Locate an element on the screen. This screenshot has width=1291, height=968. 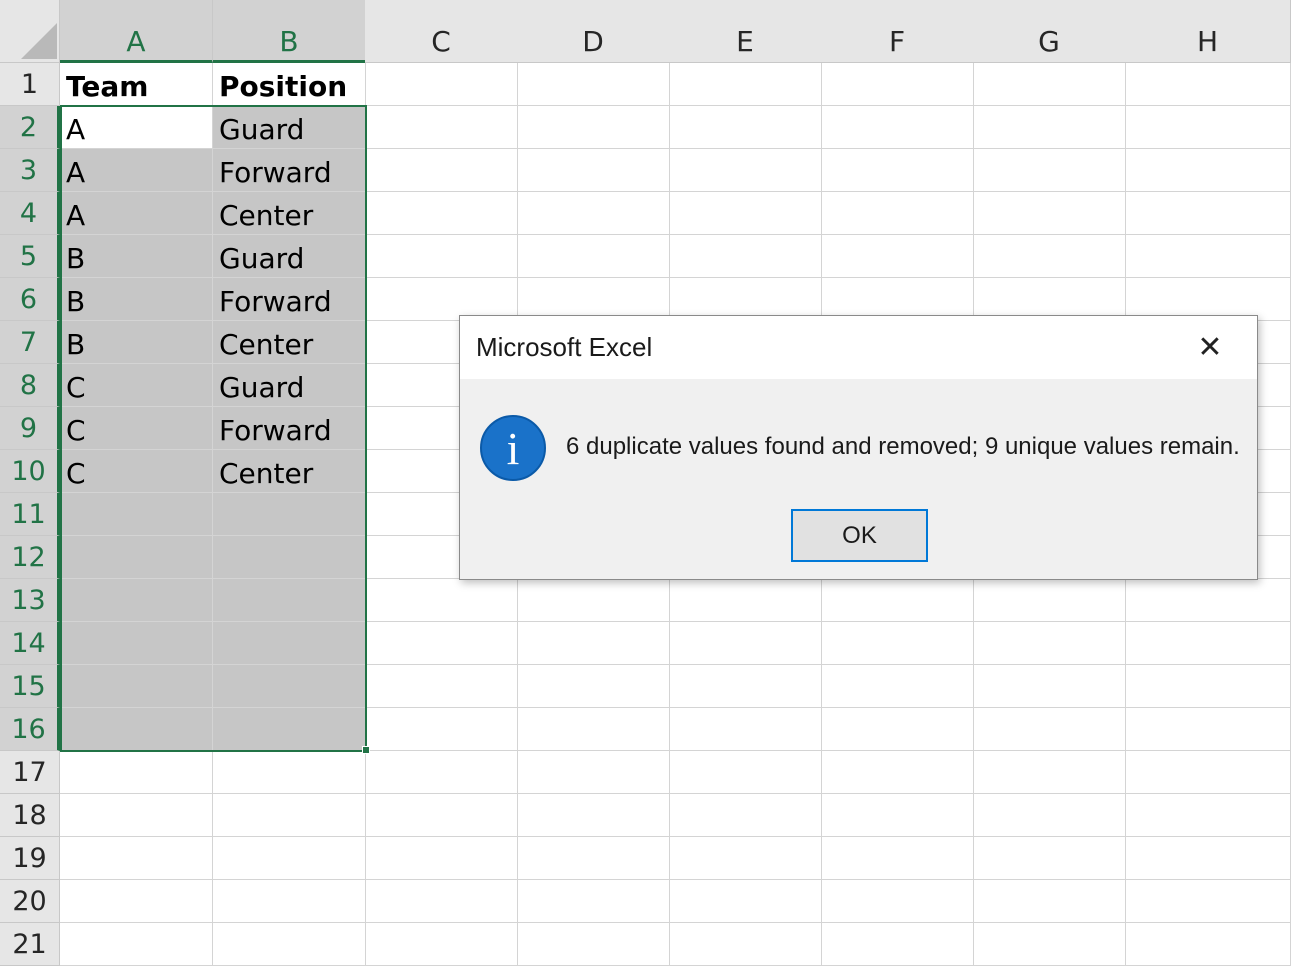
cell-d13 is located at coordinates (593, 600).